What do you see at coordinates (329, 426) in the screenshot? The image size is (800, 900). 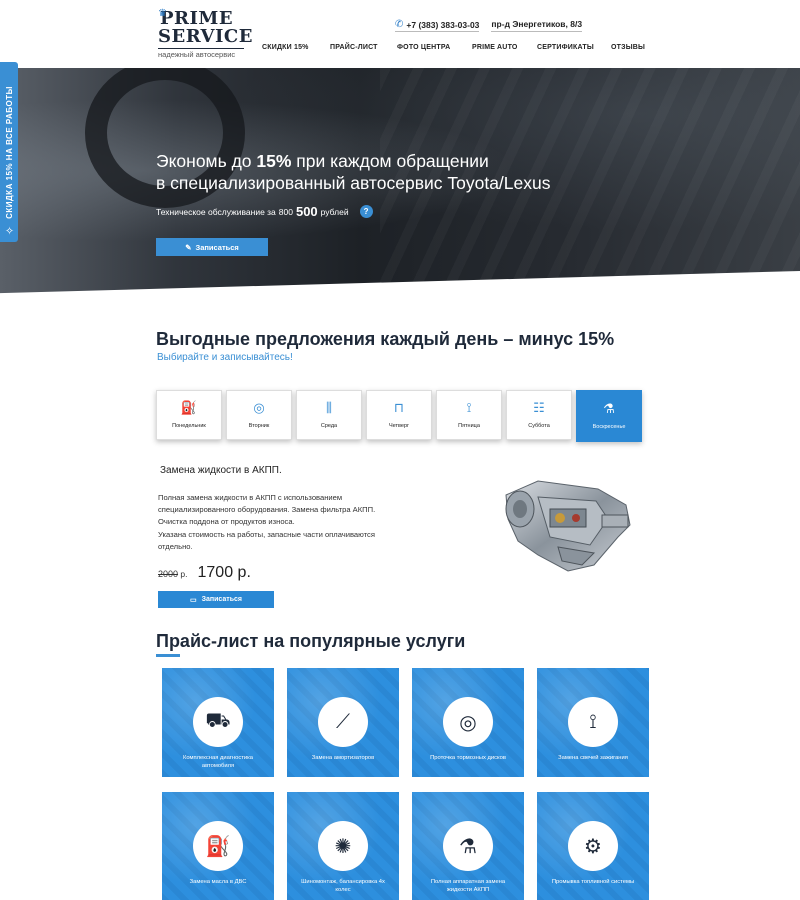 I see `tab-label: Среда` at bounding box center [329, 426].